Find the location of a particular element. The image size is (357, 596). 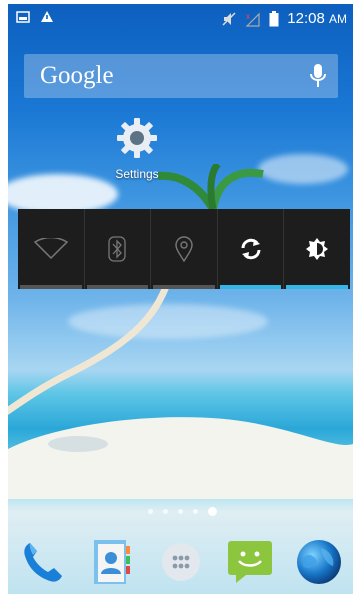

sync-icon is located at coordinates (251, 249).